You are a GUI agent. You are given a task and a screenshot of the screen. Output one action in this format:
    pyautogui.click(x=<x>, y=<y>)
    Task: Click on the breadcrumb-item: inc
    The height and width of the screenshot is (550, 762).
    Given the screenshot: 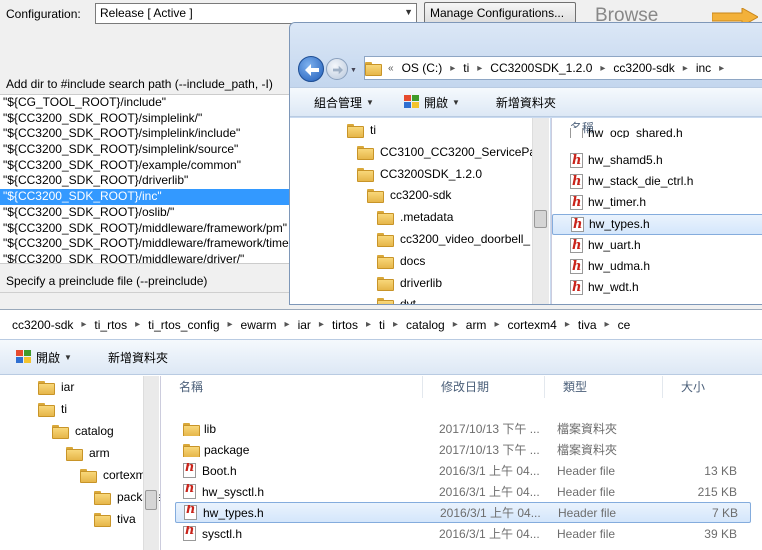 What is the action you would take?
    pyautogui.click(x=703, y=68)
    